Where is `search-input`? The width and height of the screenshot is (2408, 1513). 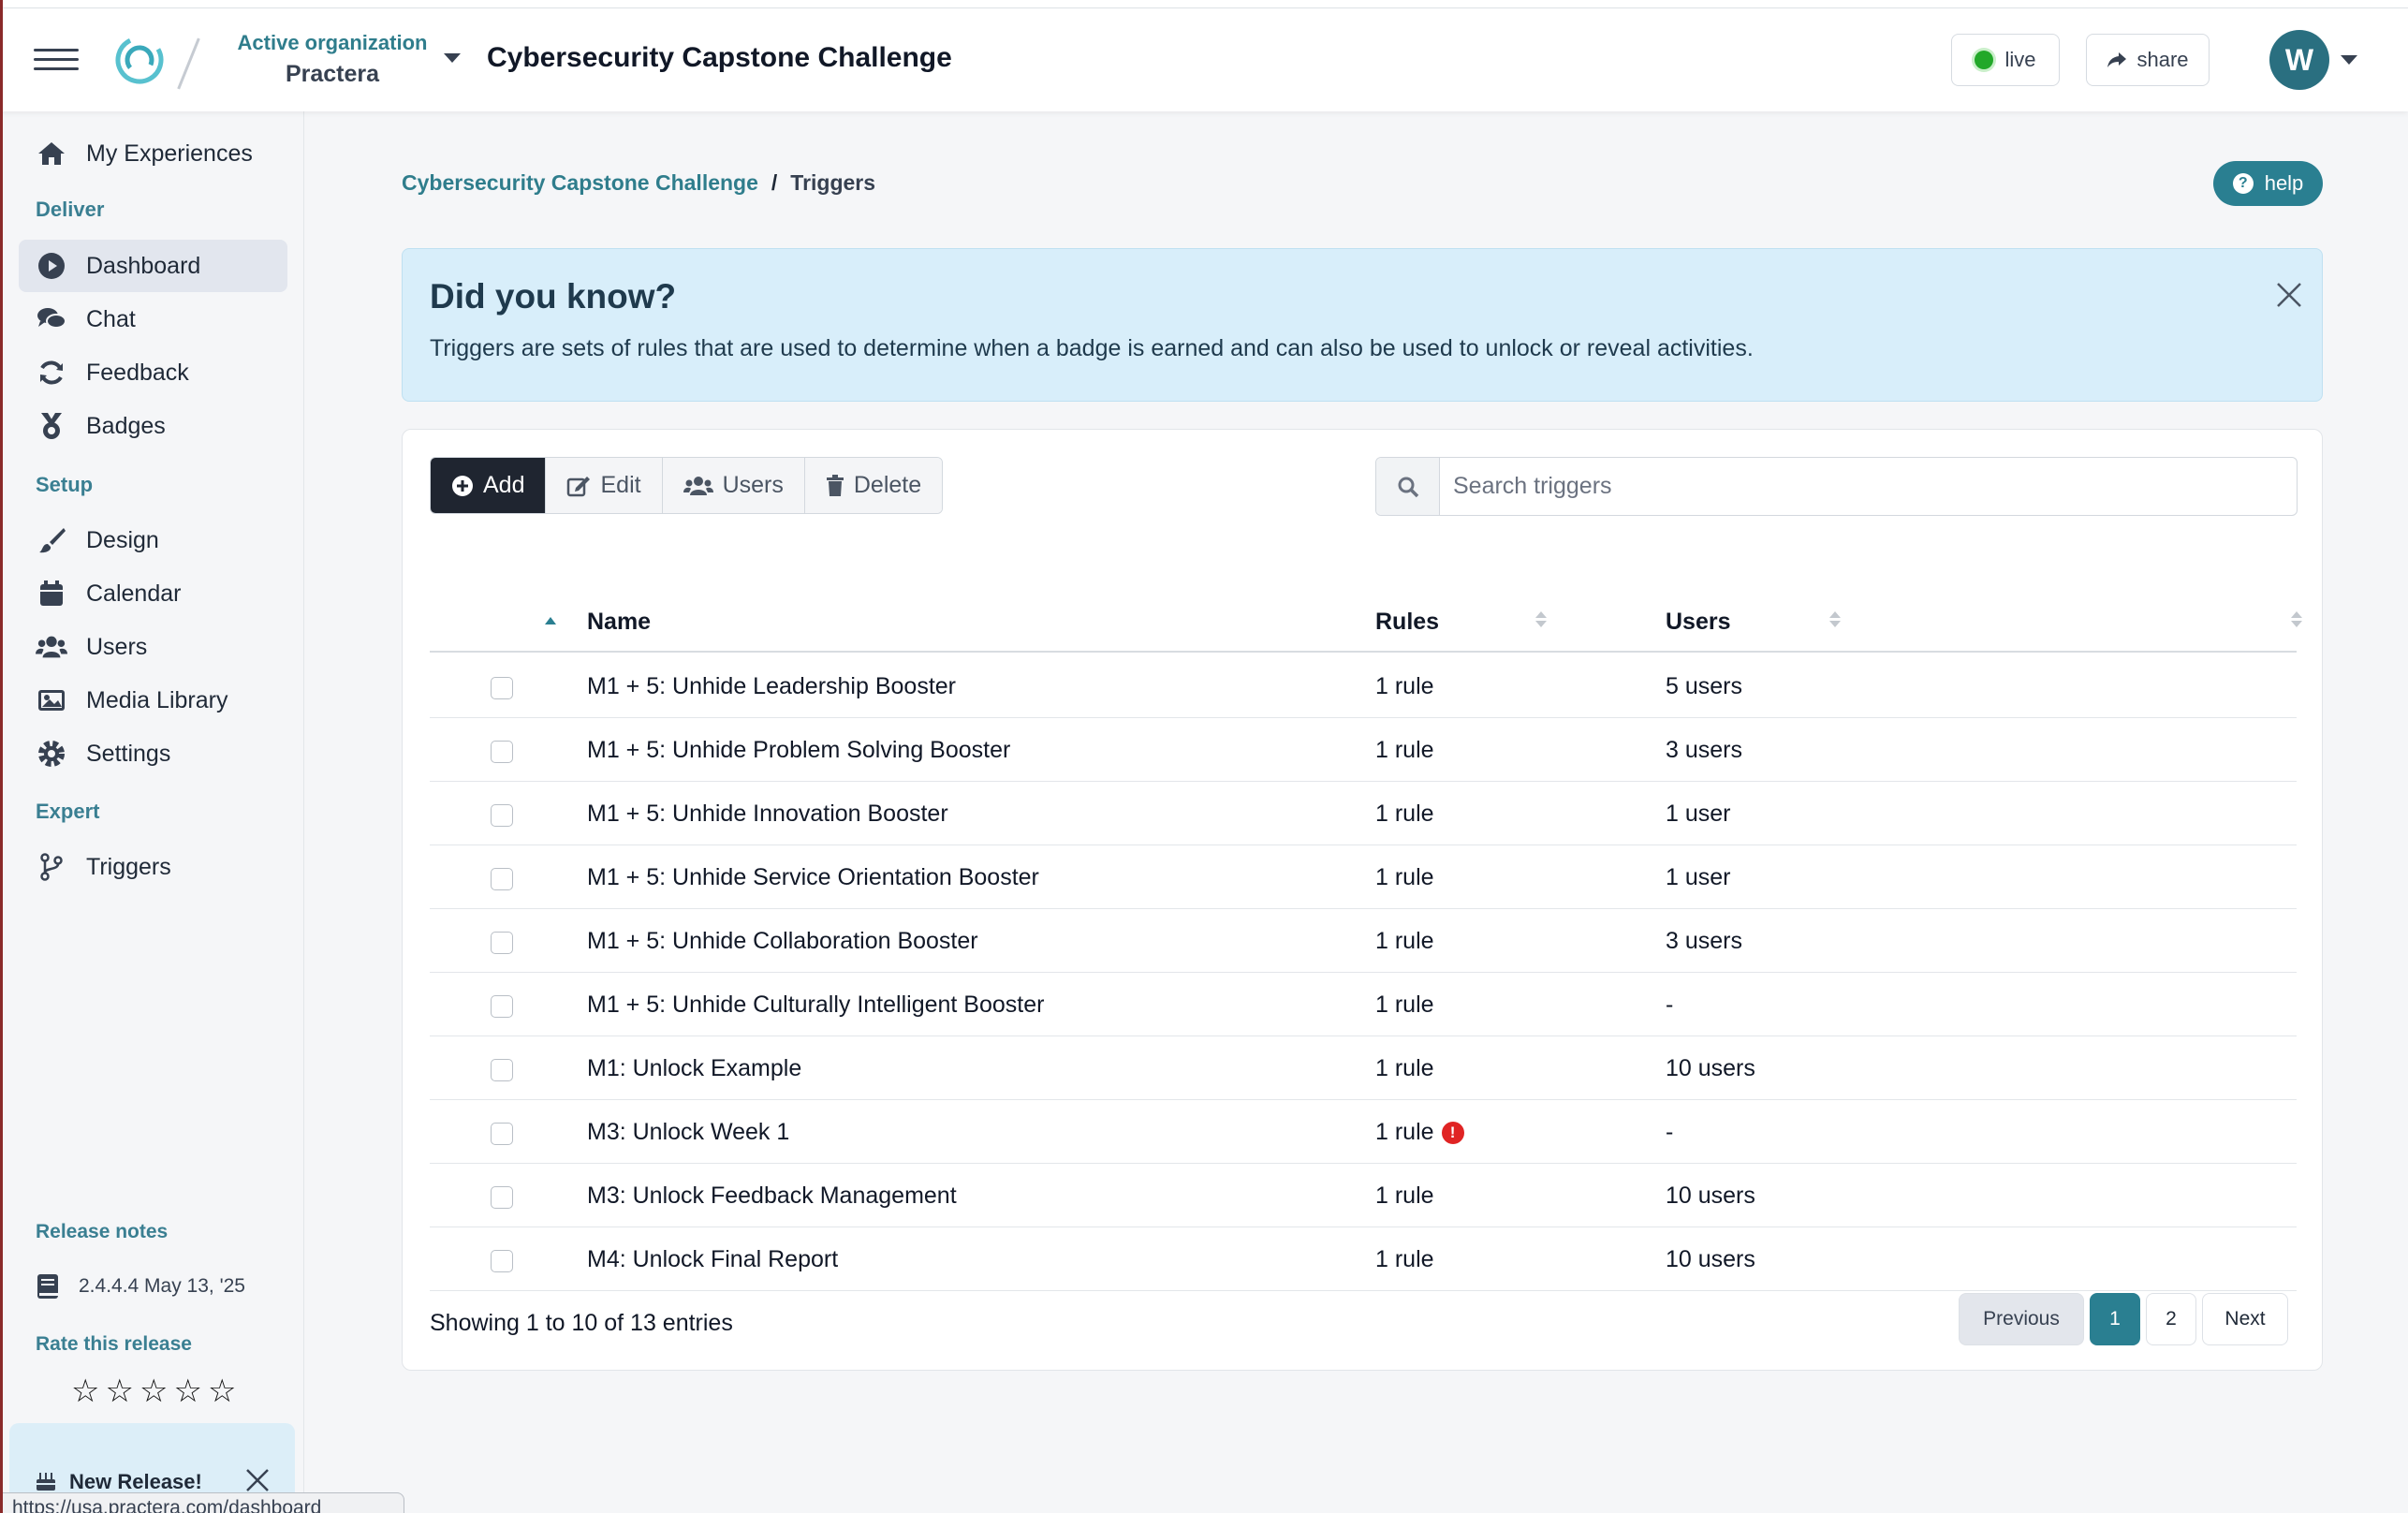 search-input is located at coordinates (1868, 486).